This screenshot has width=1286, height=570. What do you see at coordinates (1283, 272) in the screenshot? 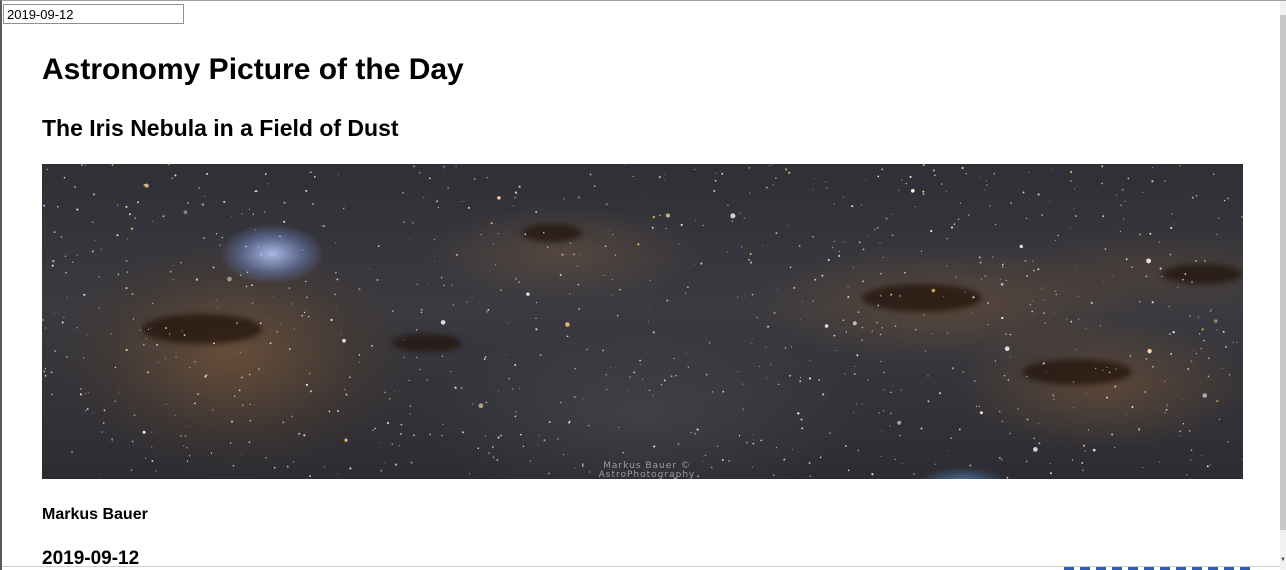
I see `scrollbar-thumb` at bounding box center [1283, 272].